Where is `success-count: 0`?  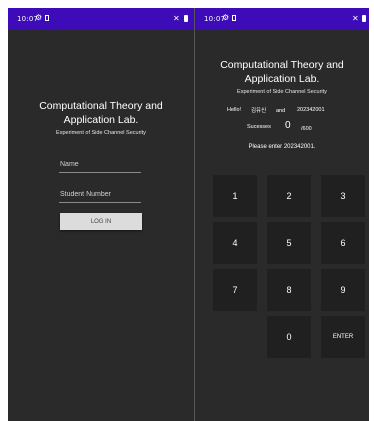
success-count: 0 is located at coordinates (288, 125).